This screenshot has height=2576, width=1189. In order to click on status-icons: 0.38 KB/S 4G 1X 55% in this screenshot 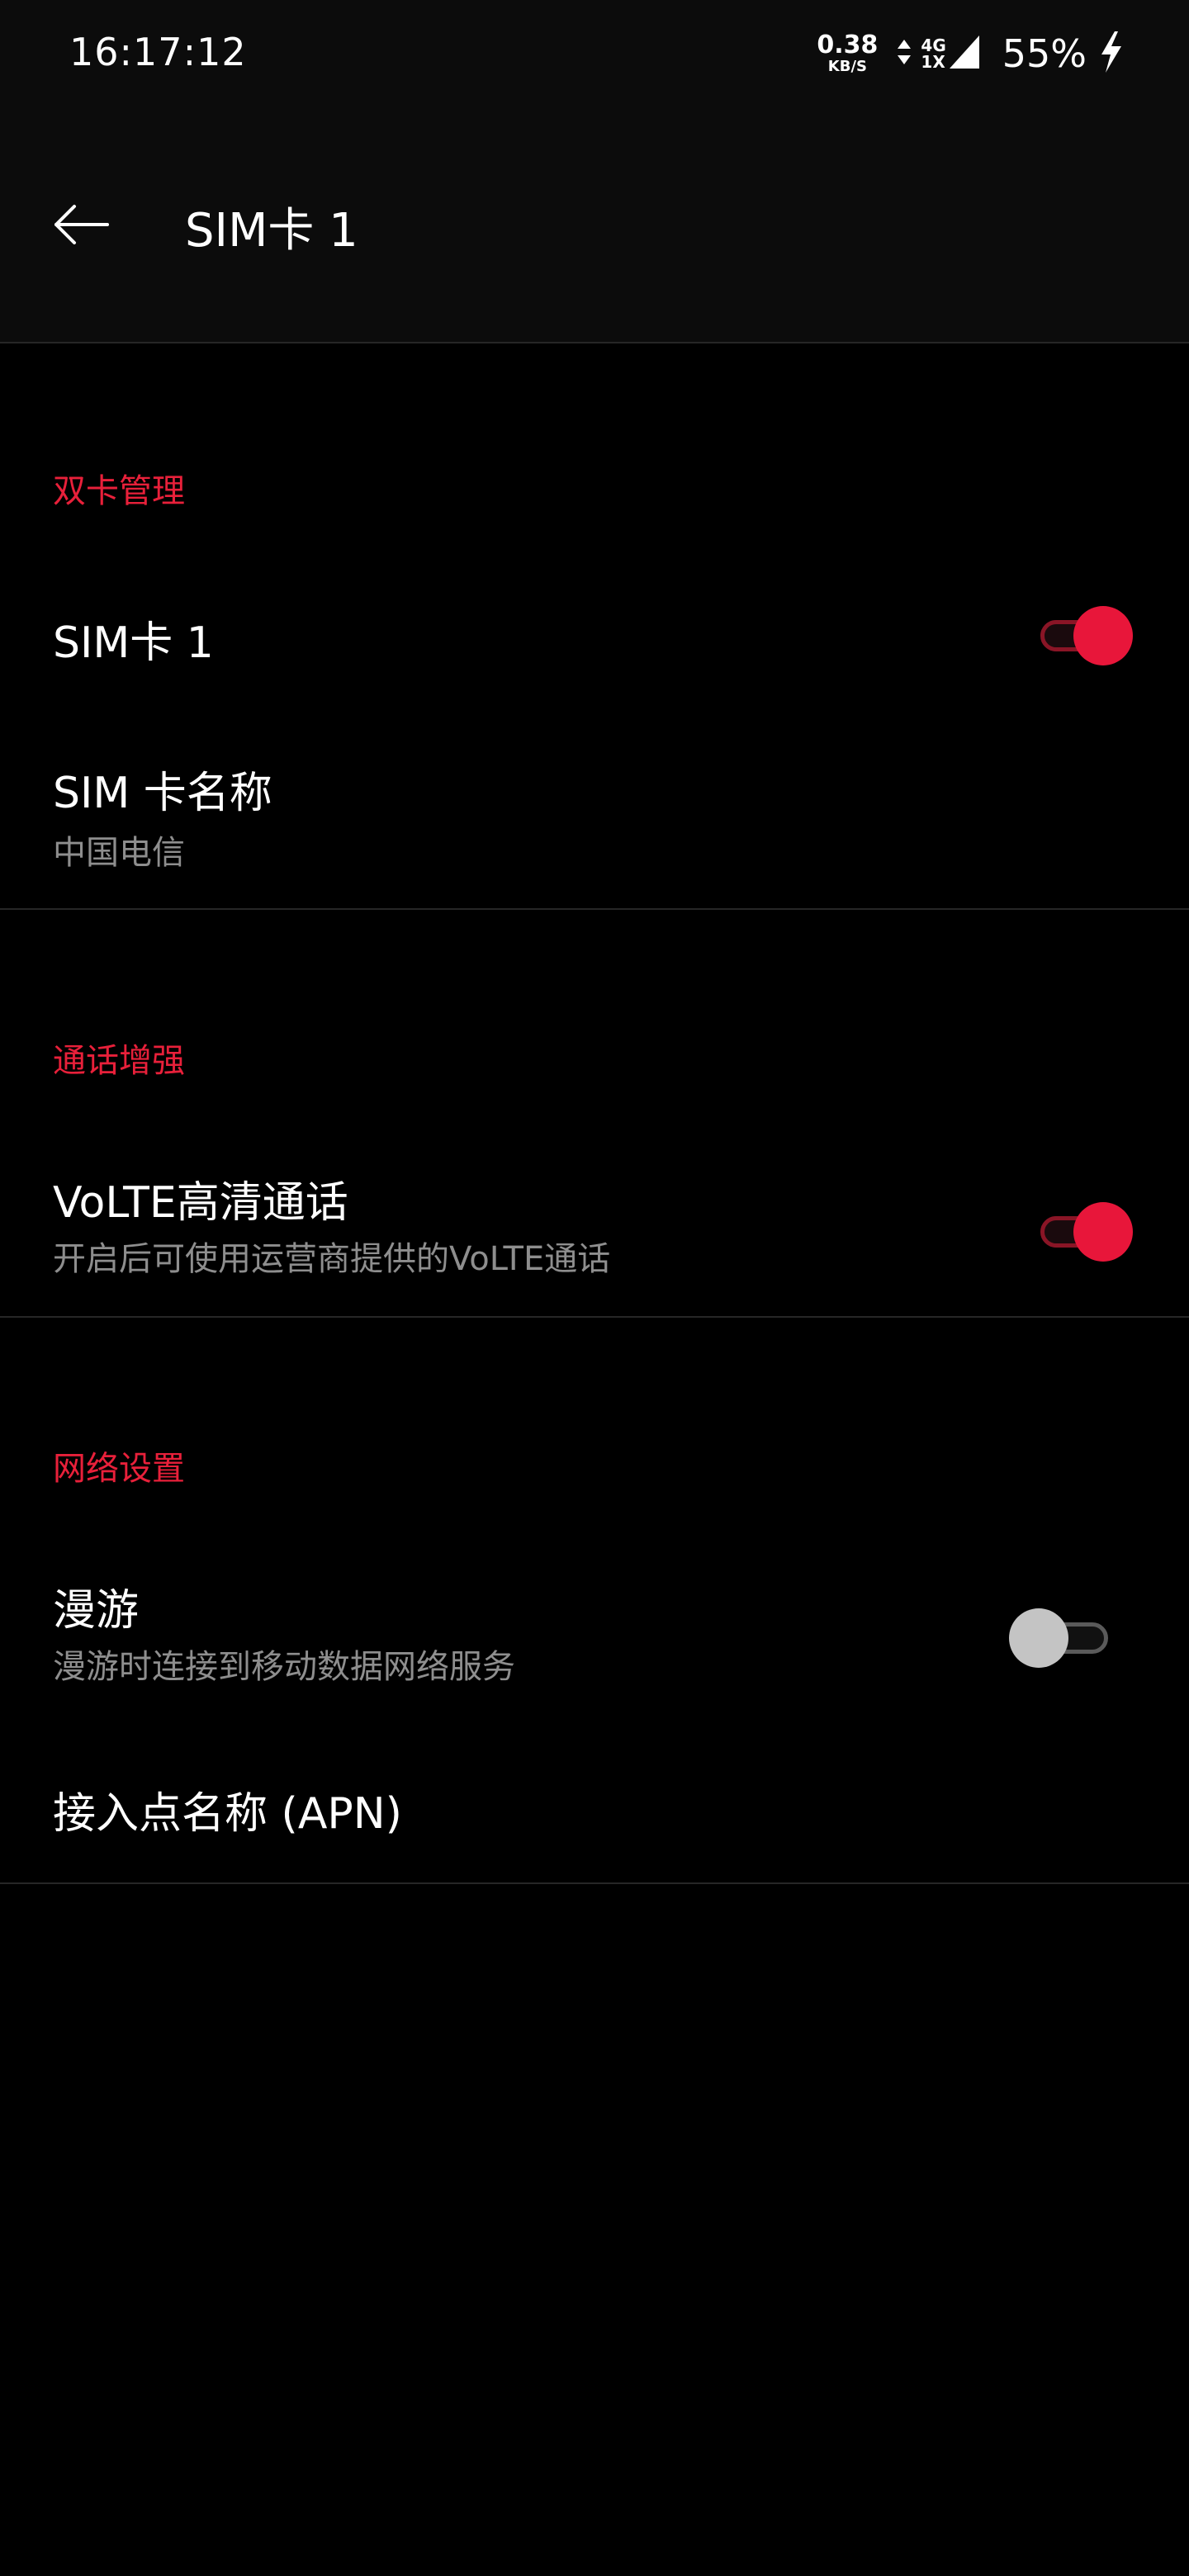, I will do `click(970, 54)`.